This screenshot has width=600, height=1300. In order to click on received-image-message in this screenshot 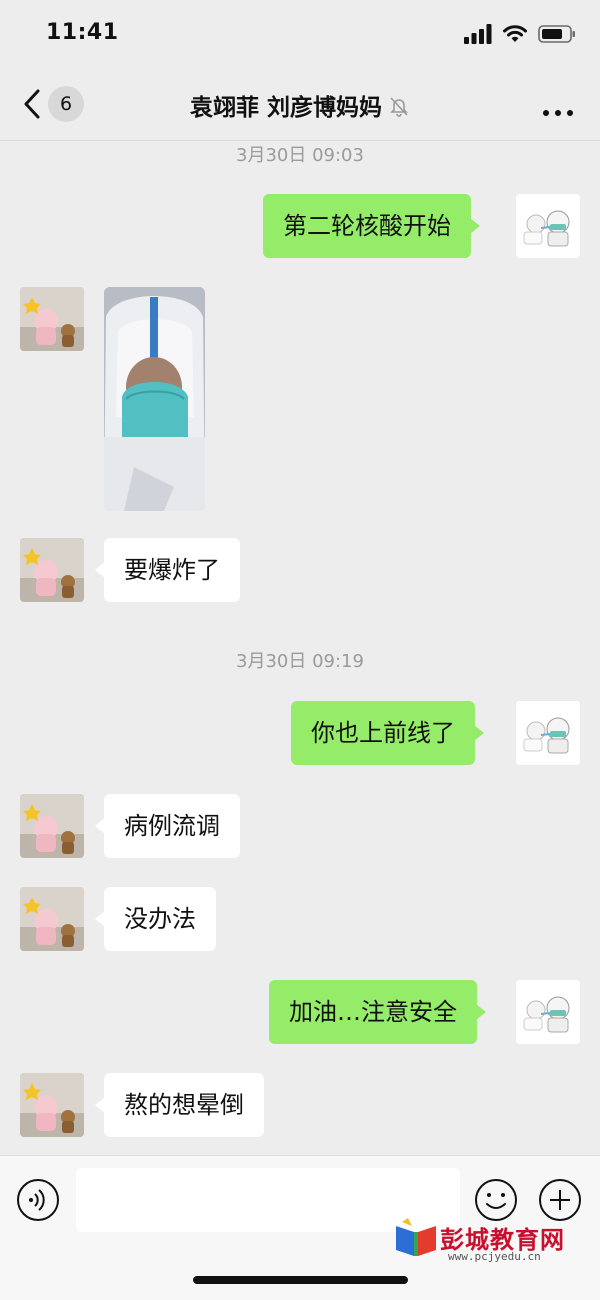, I will do `click(154, 399)`.